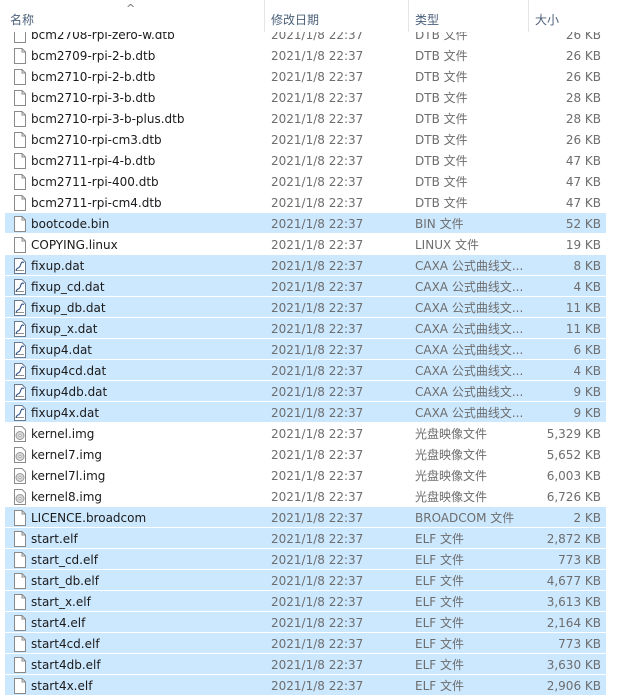 This screenshot has height=699, width=620. What do you see at coordinates (587, 392) in the screenshot?
I see `file-size: 9 KB` at bounding box center [587, 392].